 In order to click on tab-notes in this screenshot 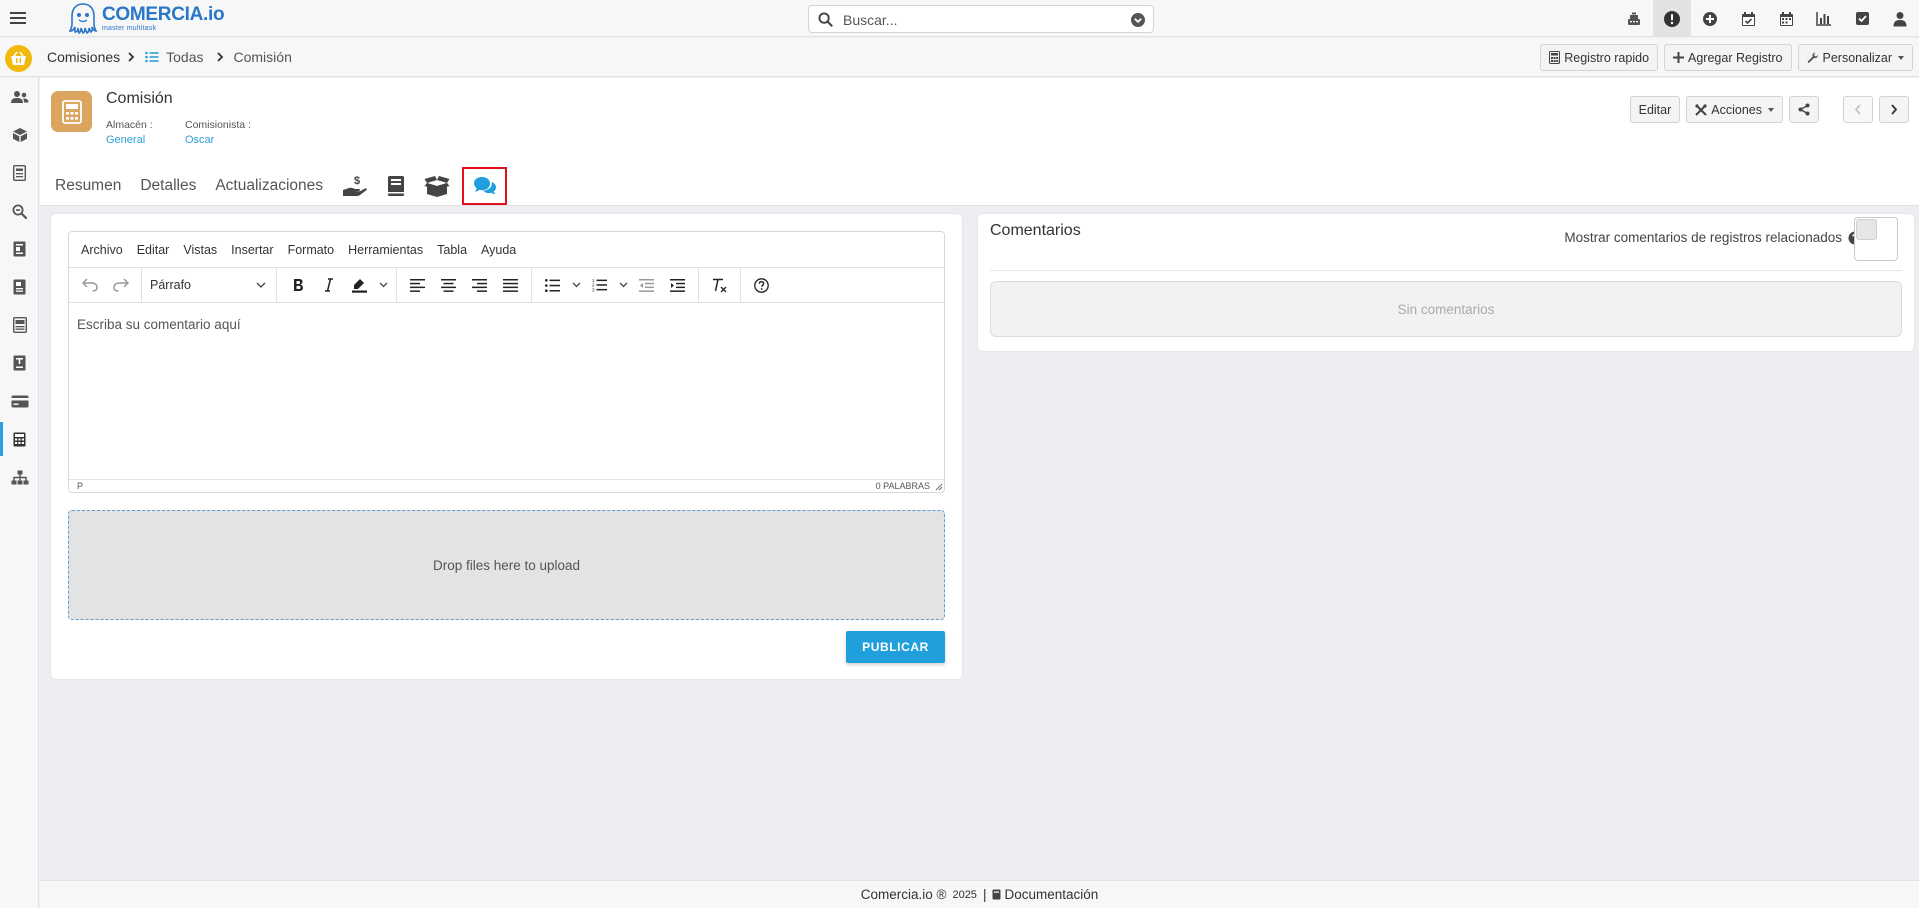, I will do `click(396, 186)`.